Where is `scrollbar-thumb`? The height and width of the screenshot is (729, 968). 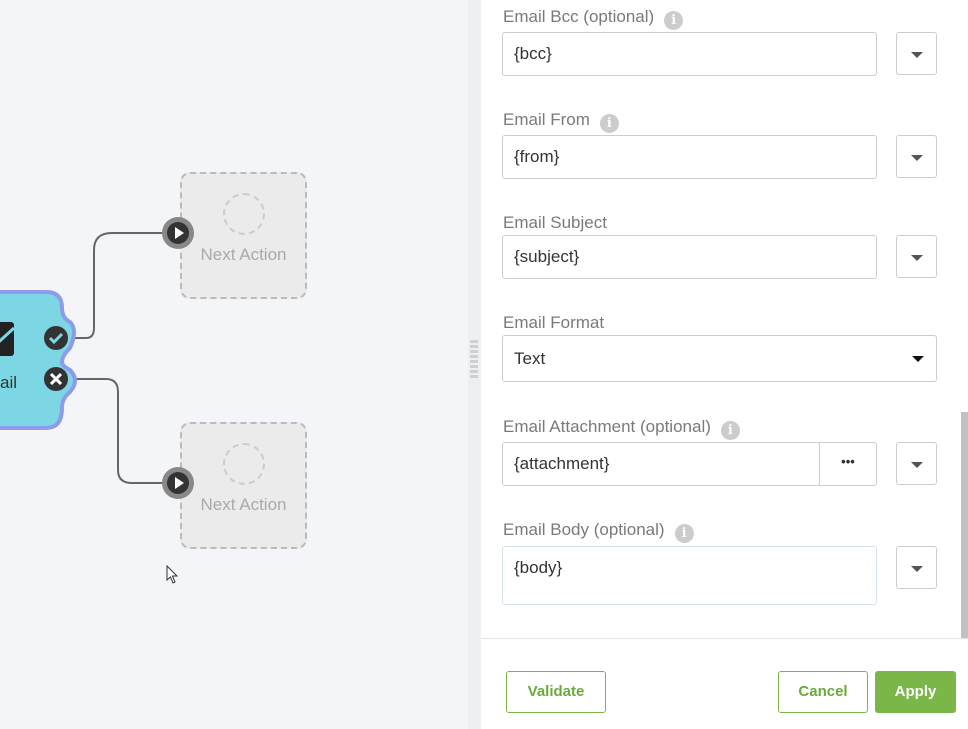 scrollbar-thumb is located at coordinates (964, 525).